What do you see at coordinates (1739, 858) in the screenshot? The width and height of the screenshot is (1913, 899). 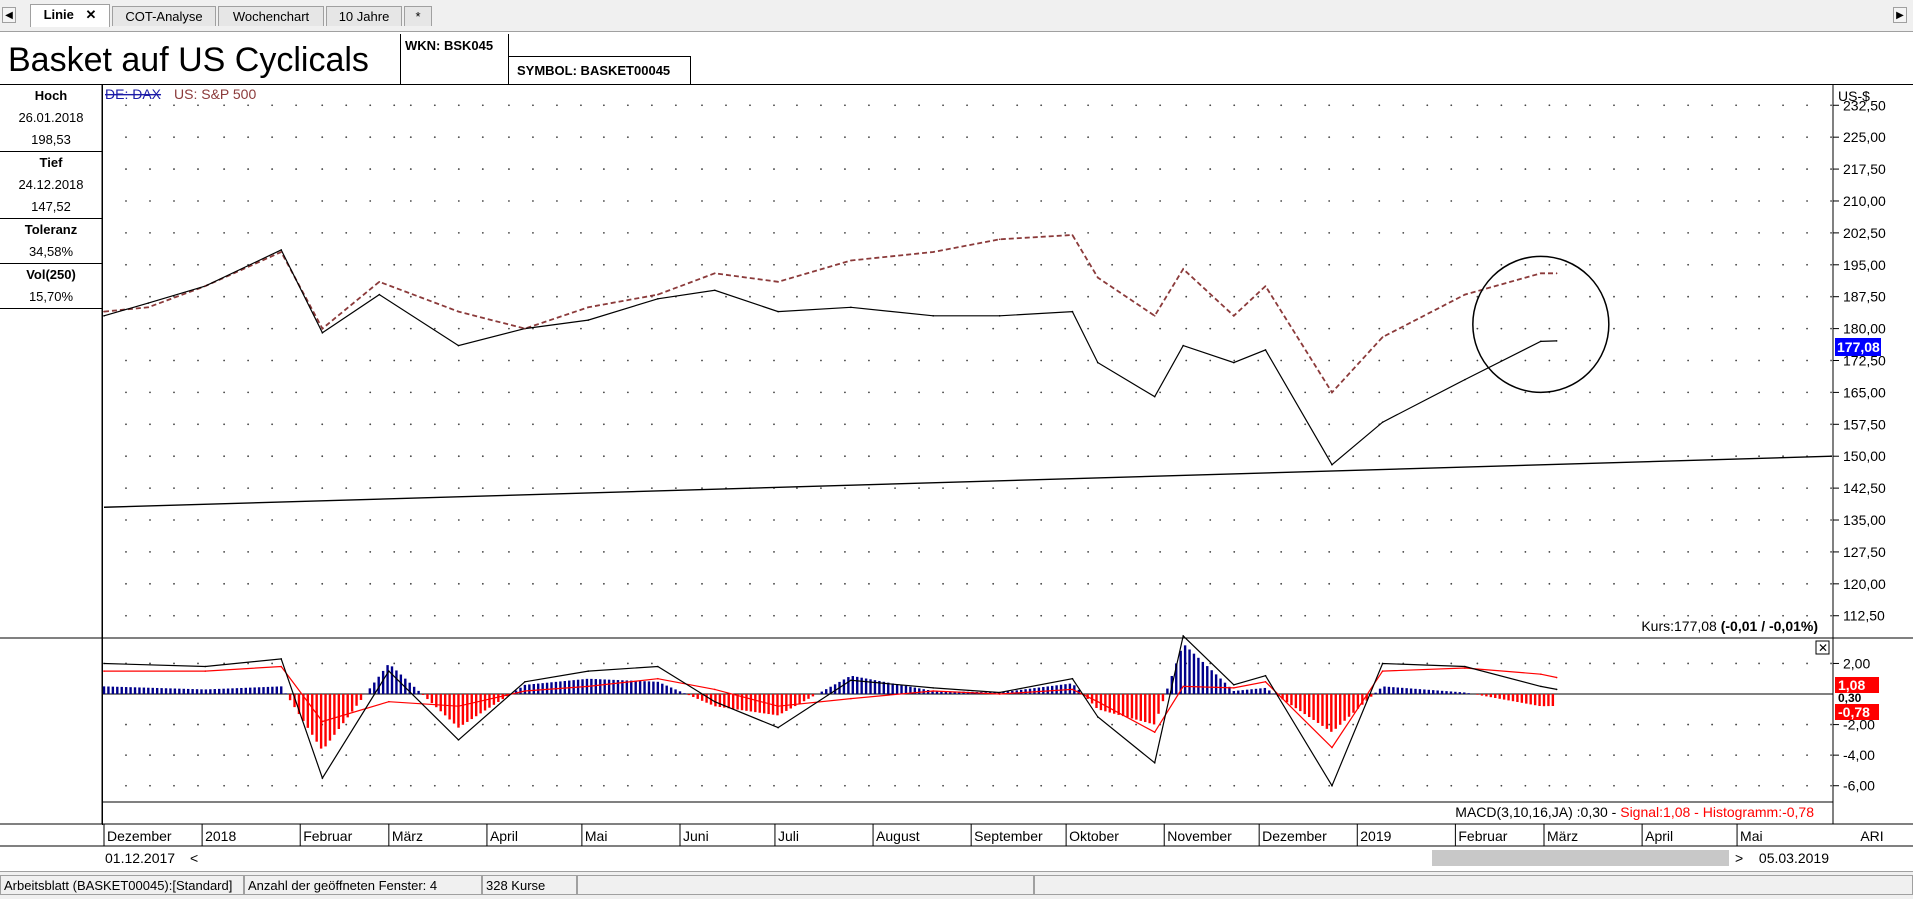 I see `scroll-right-icon: >` at bounding box center [1739, 858].